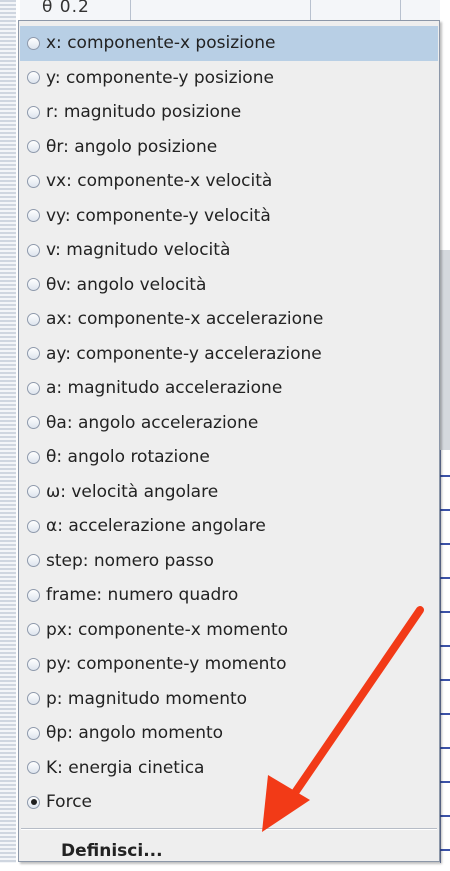  Describe the element at coordinates (161, 43) in the screenshot. I see `menu-item-label: x: componente-x posizione` at that location.